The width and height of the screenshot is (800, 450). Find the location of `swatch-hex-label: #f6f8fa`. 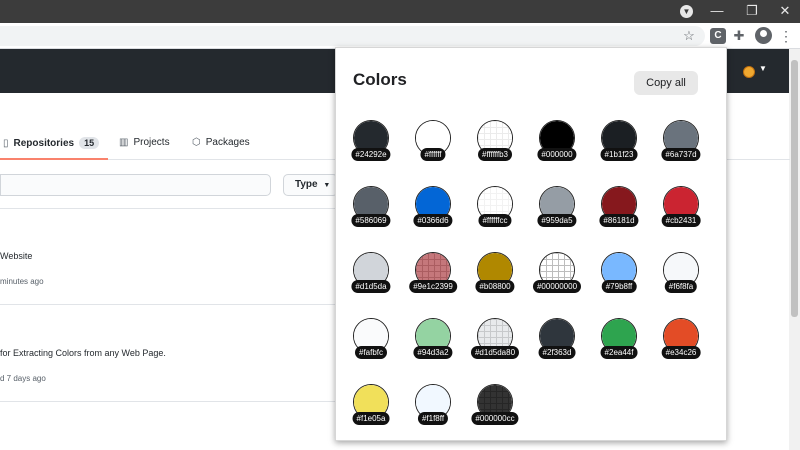

swatch-hex-label: #f6f8fa is located at coordinates (681, 286).